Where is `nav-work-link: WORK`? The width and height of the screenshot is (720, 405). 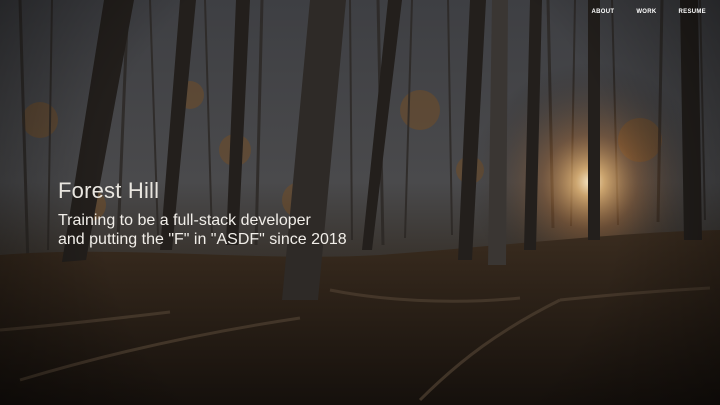 nav-work-link: WORK is located at coordinates (646, 12).